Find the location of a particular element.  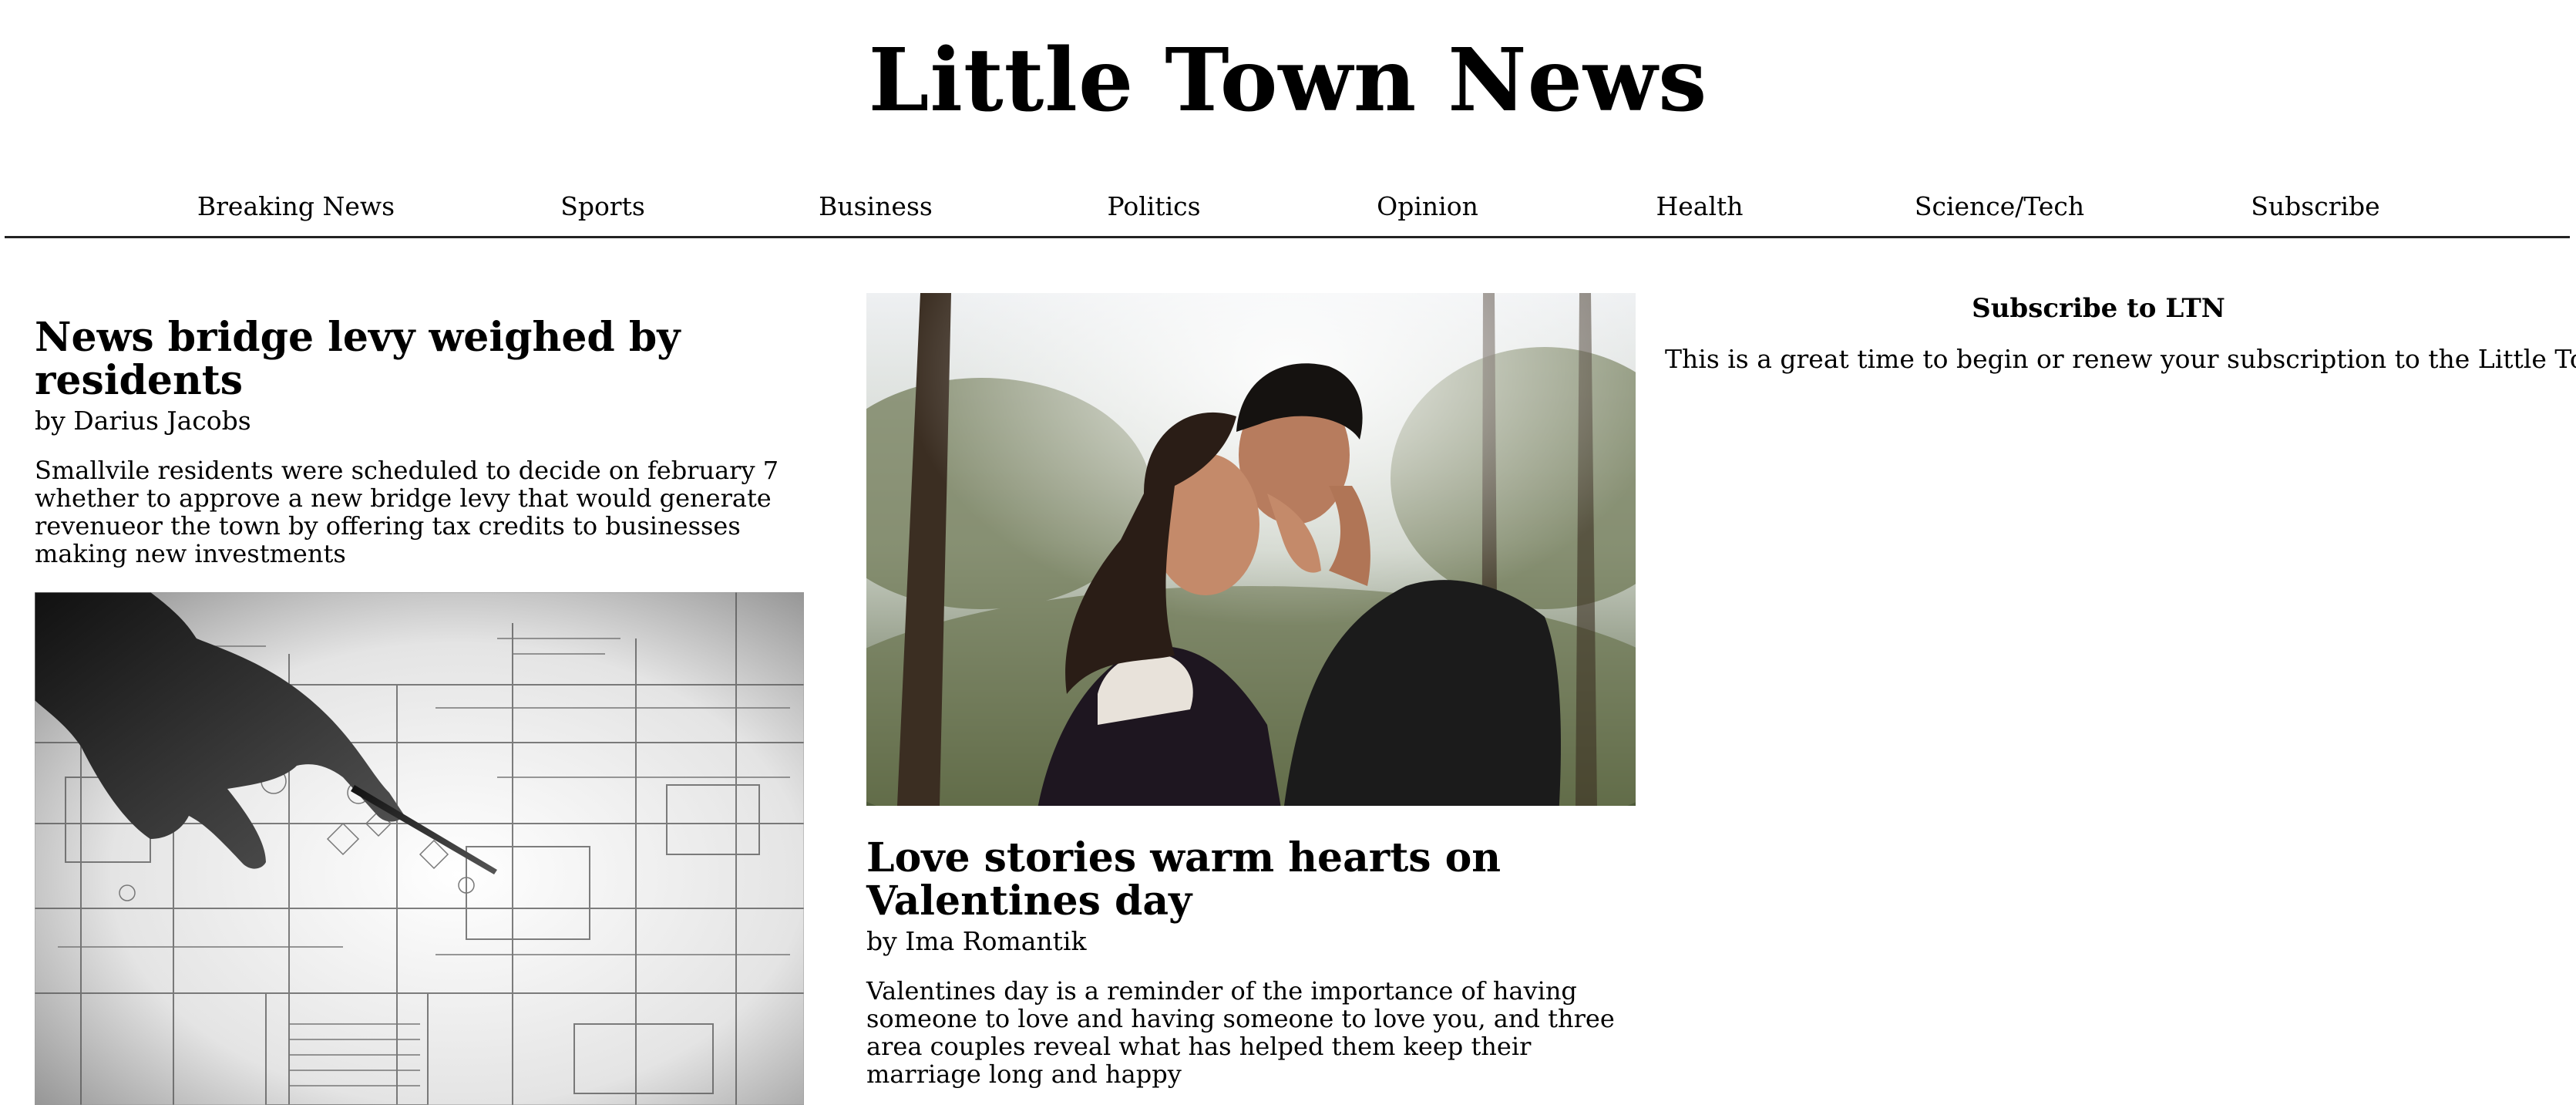

nav-item-breaking-news: Breaking News is located at coordinates (296, 207).